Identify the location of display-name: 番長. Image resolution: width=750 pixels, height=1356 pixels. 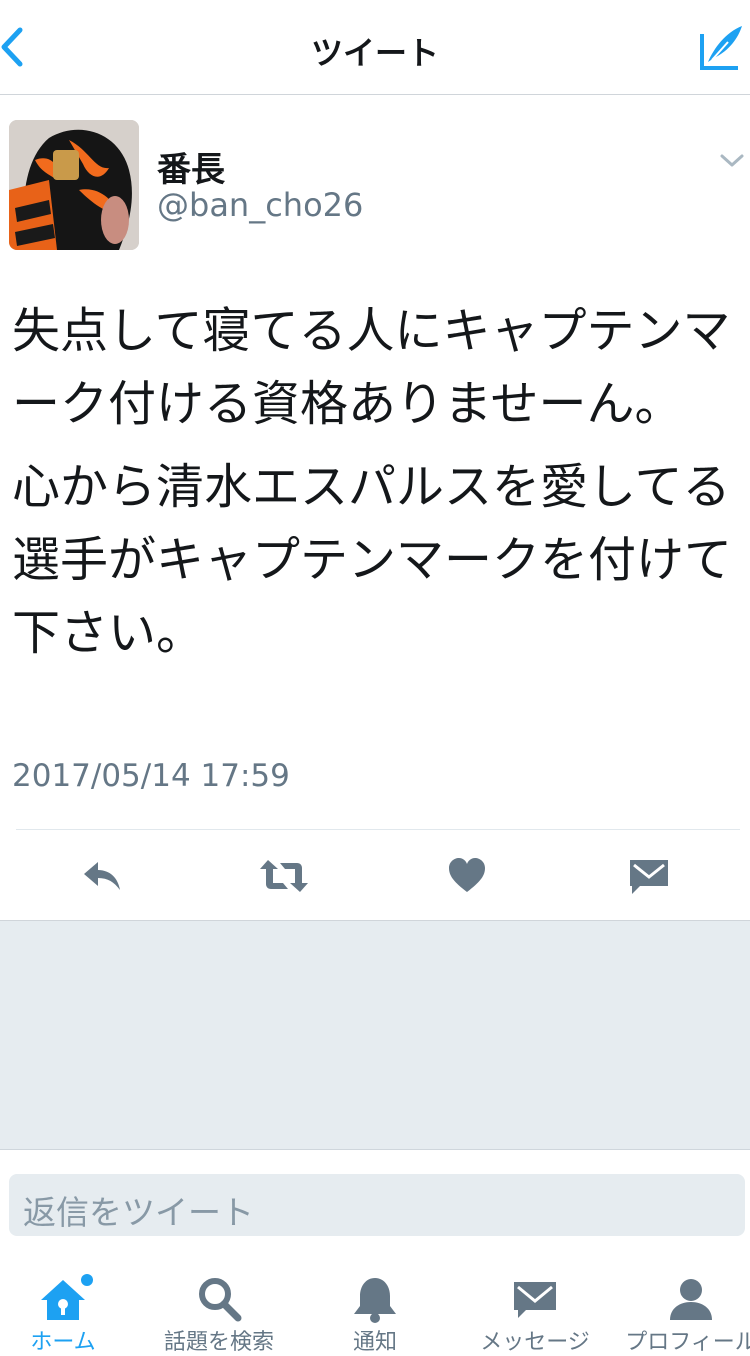
(191, 166).